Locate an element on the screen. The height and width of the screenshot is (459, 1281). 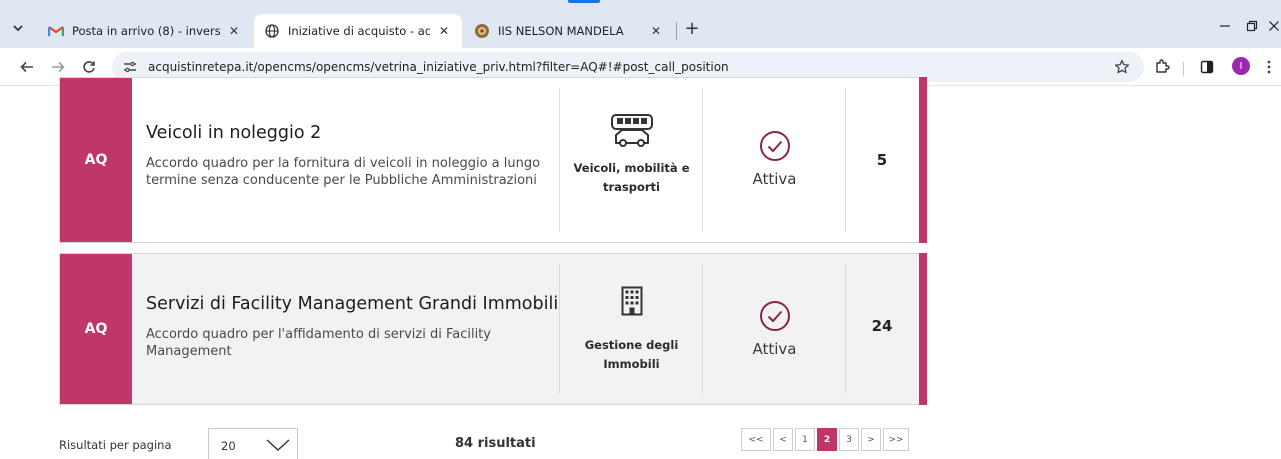
minimize-icon is located at coordinates (1225, 26).